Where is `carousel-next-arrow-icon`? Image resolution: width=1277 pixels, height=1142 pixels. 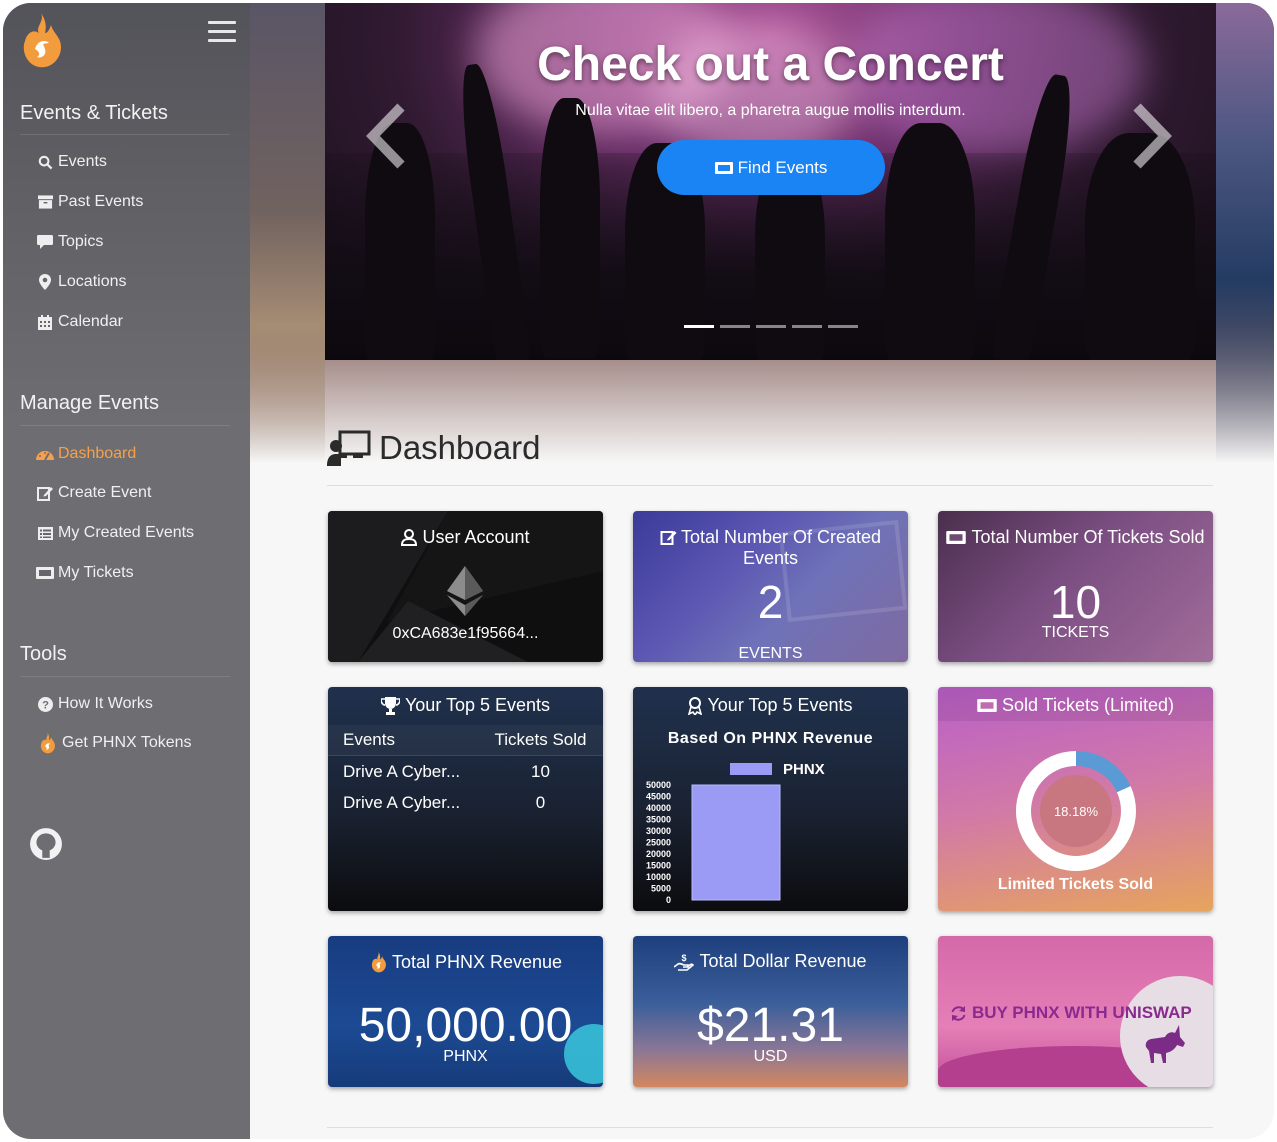 carousel-next-arrow-icon is located at coordinates (1150, 136).